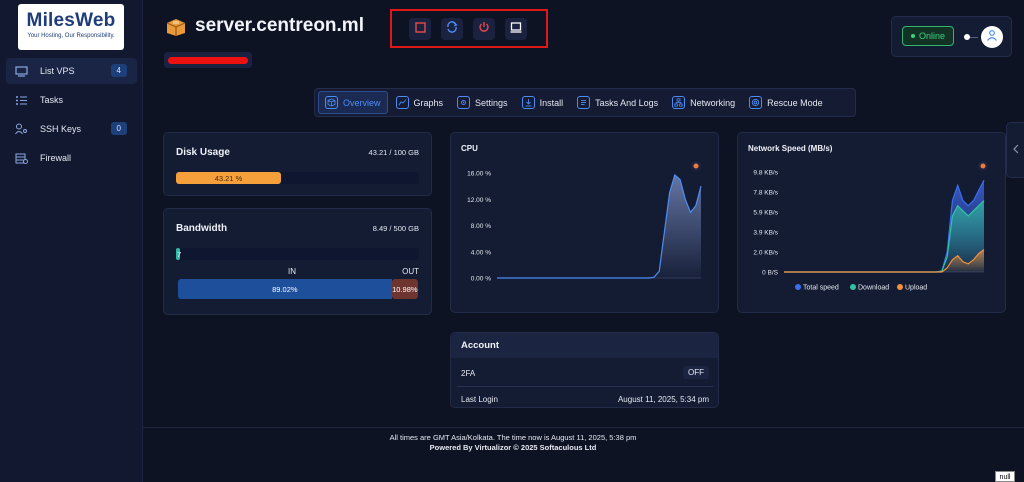 This screenshot has height=482, width=1024. What do you see at coordinates (765, 193) in the screenshot?
I see `y-tick-label: 7.8 KB/s` at bounding box center [765, 193].